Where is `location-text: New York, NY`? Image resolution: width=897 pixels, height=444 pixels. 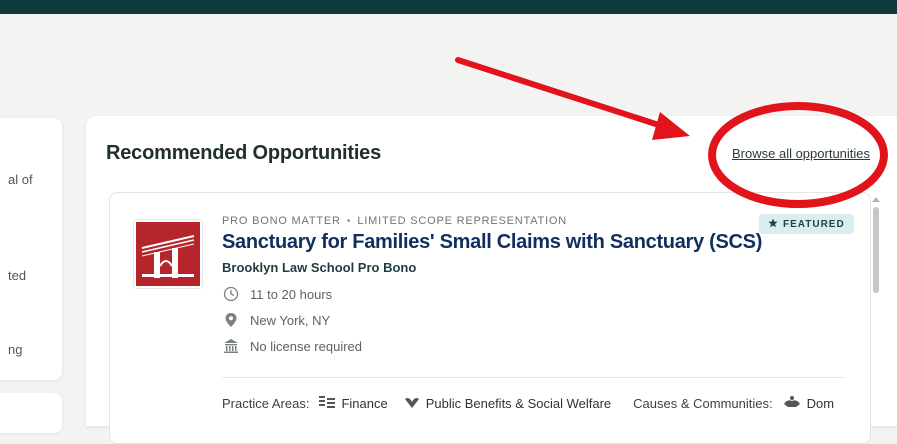 location-text: New York, NY is located at coordinates (290, 320).